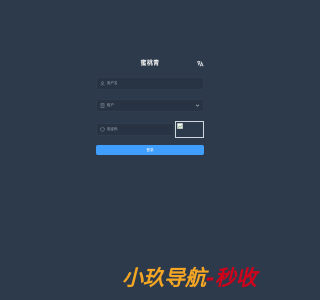 This screenshot has width=320, height=300. I want to click on language-icon, so click(200, 64).